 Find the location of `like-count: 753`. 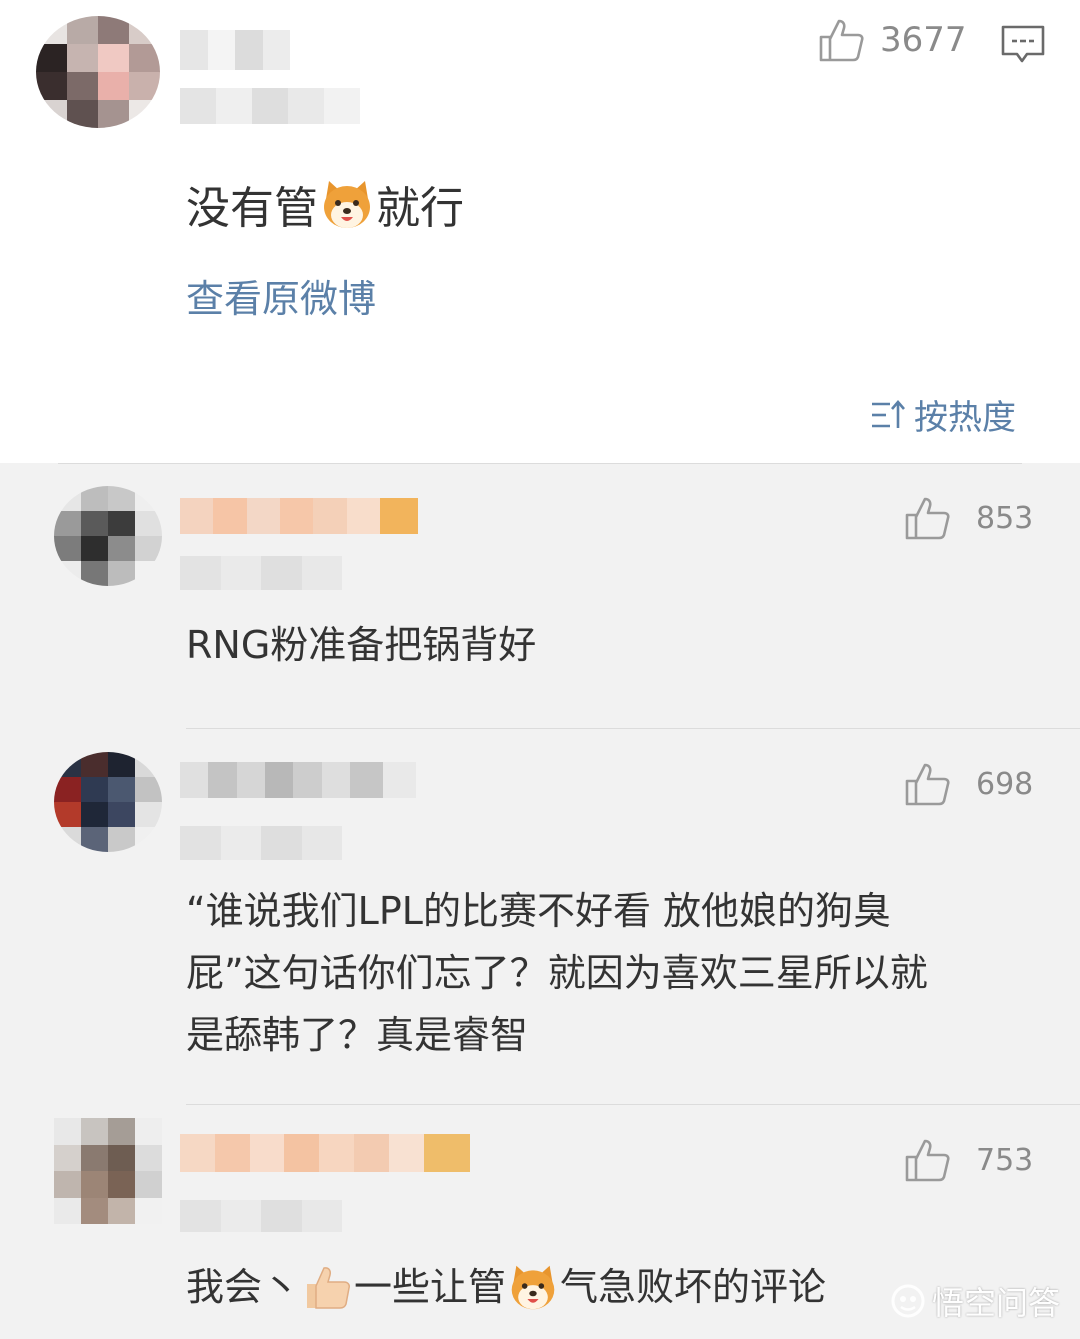

like-count: 753 is located at coordinates (1005, 1160).